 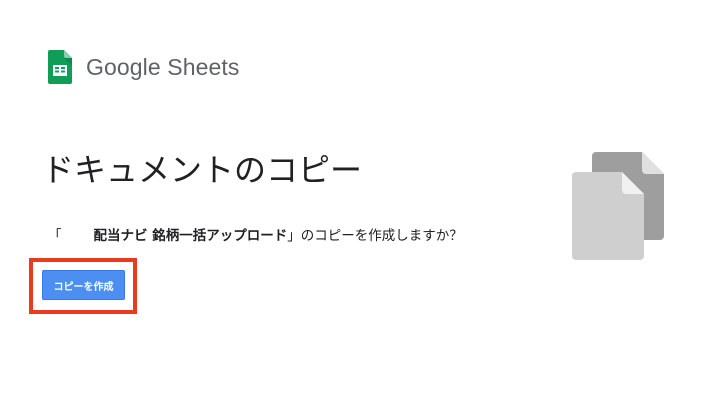 I want to click on brand-header: Google Sheets, so click(x=143, y=67).